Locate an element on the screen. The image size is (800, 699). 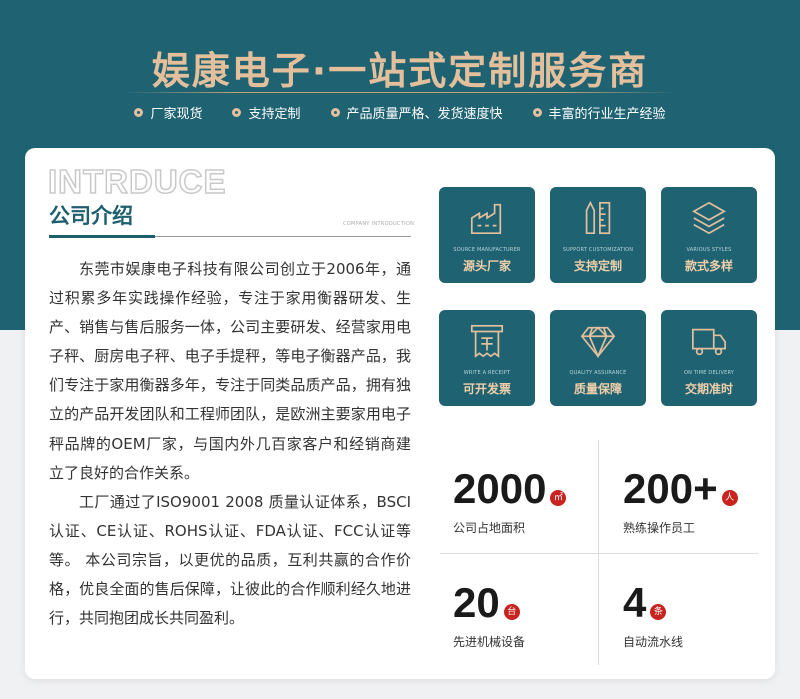
tag-item: 支持定制 is located at coordinates (266, 112).